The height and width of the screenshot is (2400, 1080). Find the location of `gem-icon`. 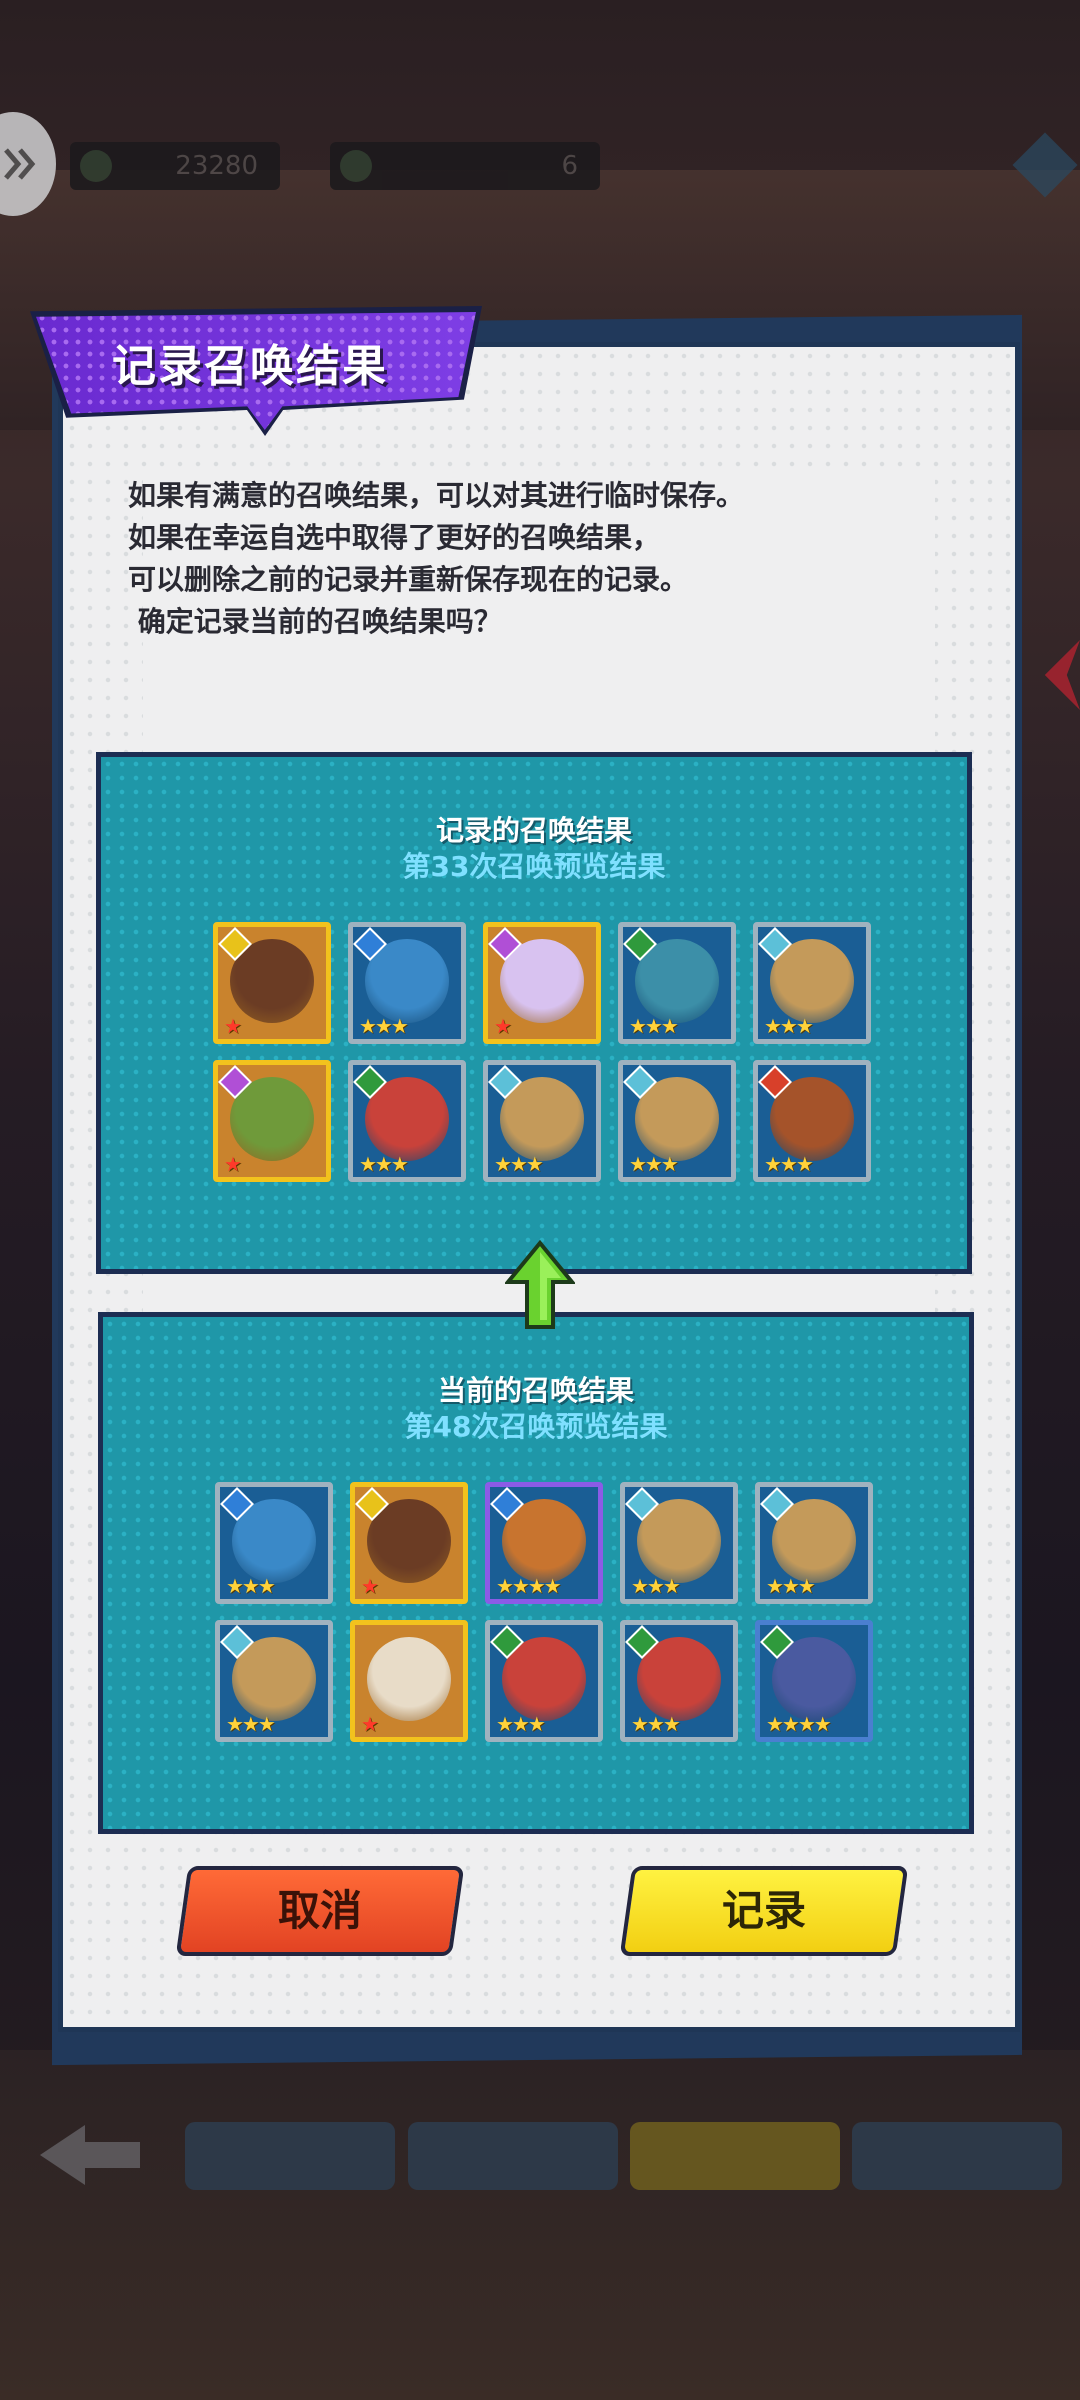

gem-icon is located at coordinates (356, 166).